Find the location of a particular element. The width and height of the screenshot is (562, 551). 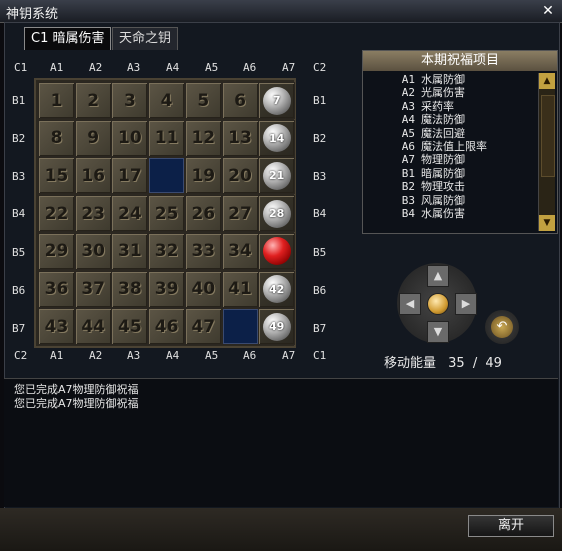

board-cell: 5 is located at coordinates (203, 100).